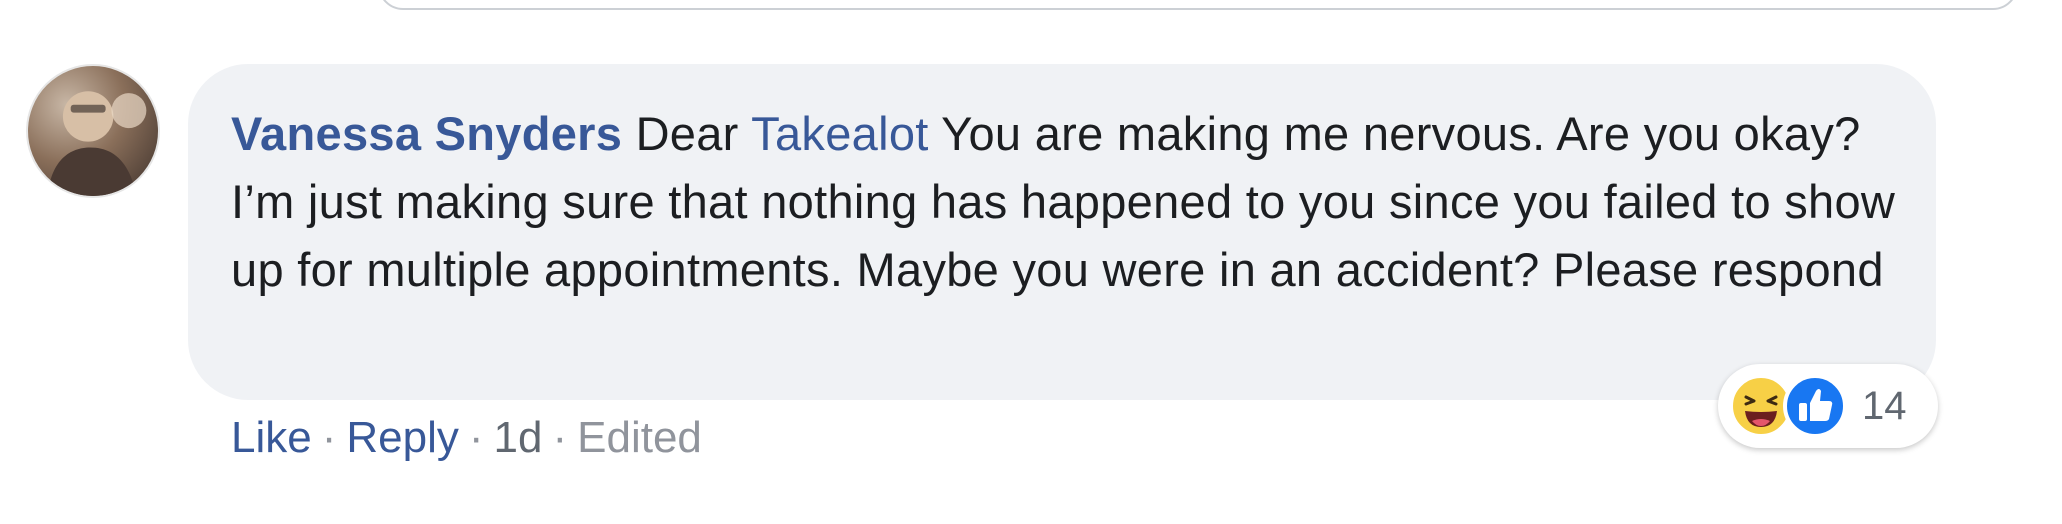 Image resolution: width=2062 pixels, height=524 pixels. What do you see at coordinates (518, 437) in the screenshot?
I see `comment-timestamp: 1d` at bounding box center [518, 437].